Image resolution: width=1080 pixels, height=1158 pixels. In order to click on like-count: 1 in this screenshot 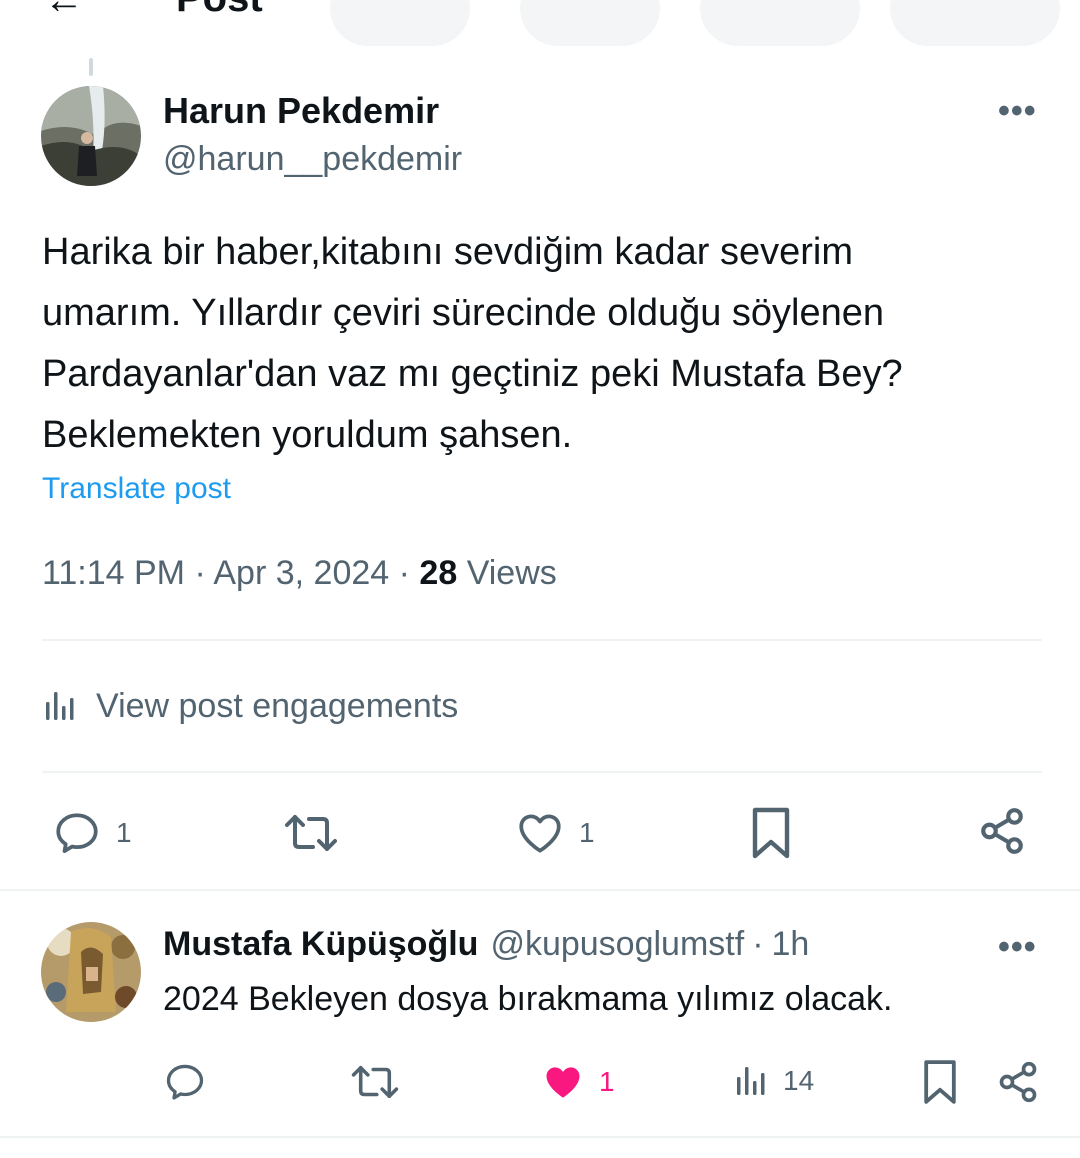, I will do `click(587, 832)`.